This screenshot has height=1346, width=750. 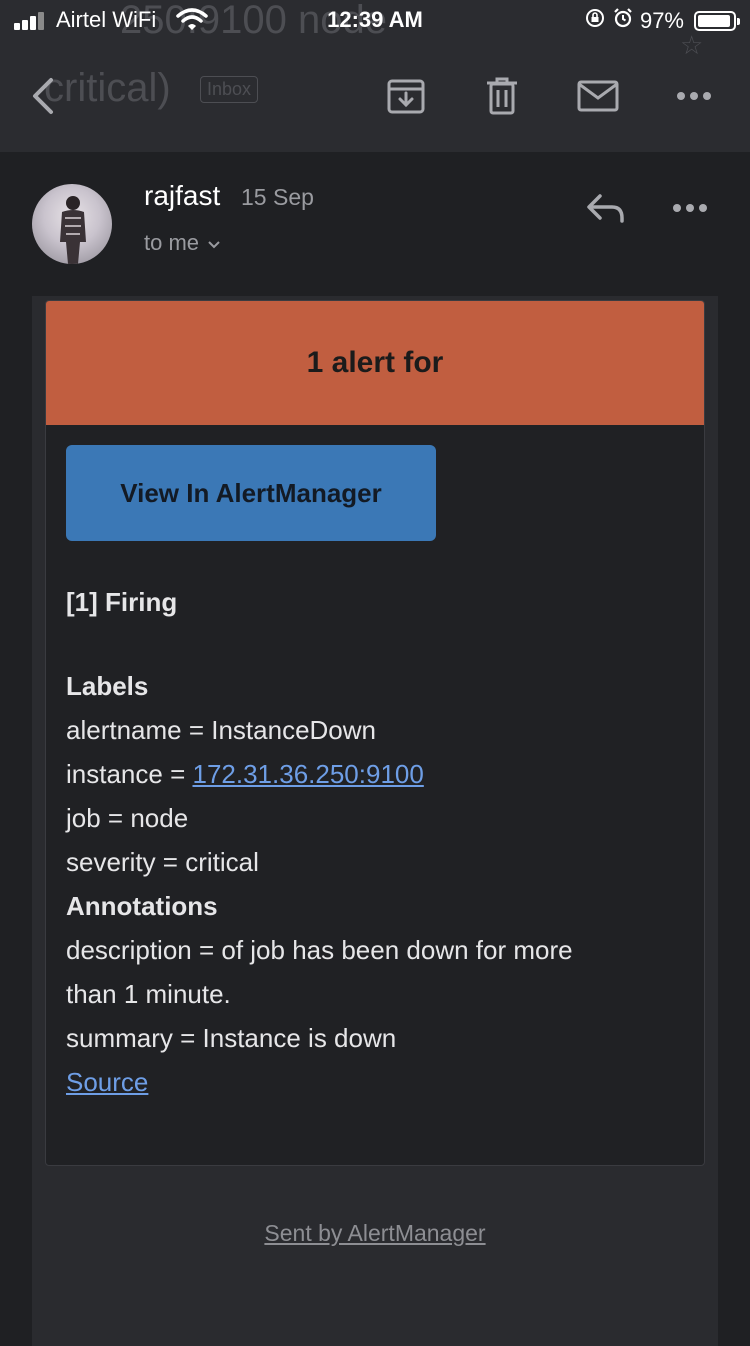 I want to click on annotation-summary: summary = Instance is down, so click(x=231, y=1038).